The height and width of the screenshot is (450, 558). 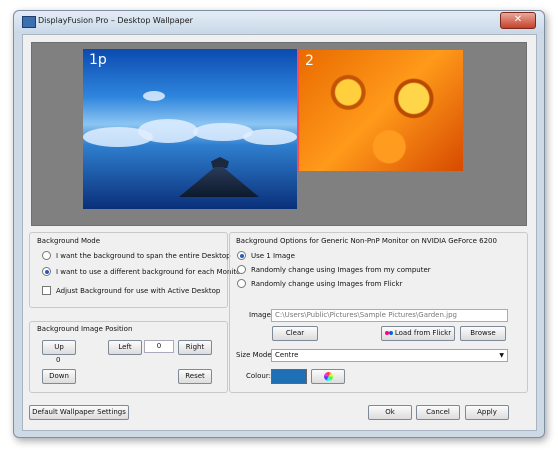 I want to click on up-button: Up, so click(x=59, y=347).